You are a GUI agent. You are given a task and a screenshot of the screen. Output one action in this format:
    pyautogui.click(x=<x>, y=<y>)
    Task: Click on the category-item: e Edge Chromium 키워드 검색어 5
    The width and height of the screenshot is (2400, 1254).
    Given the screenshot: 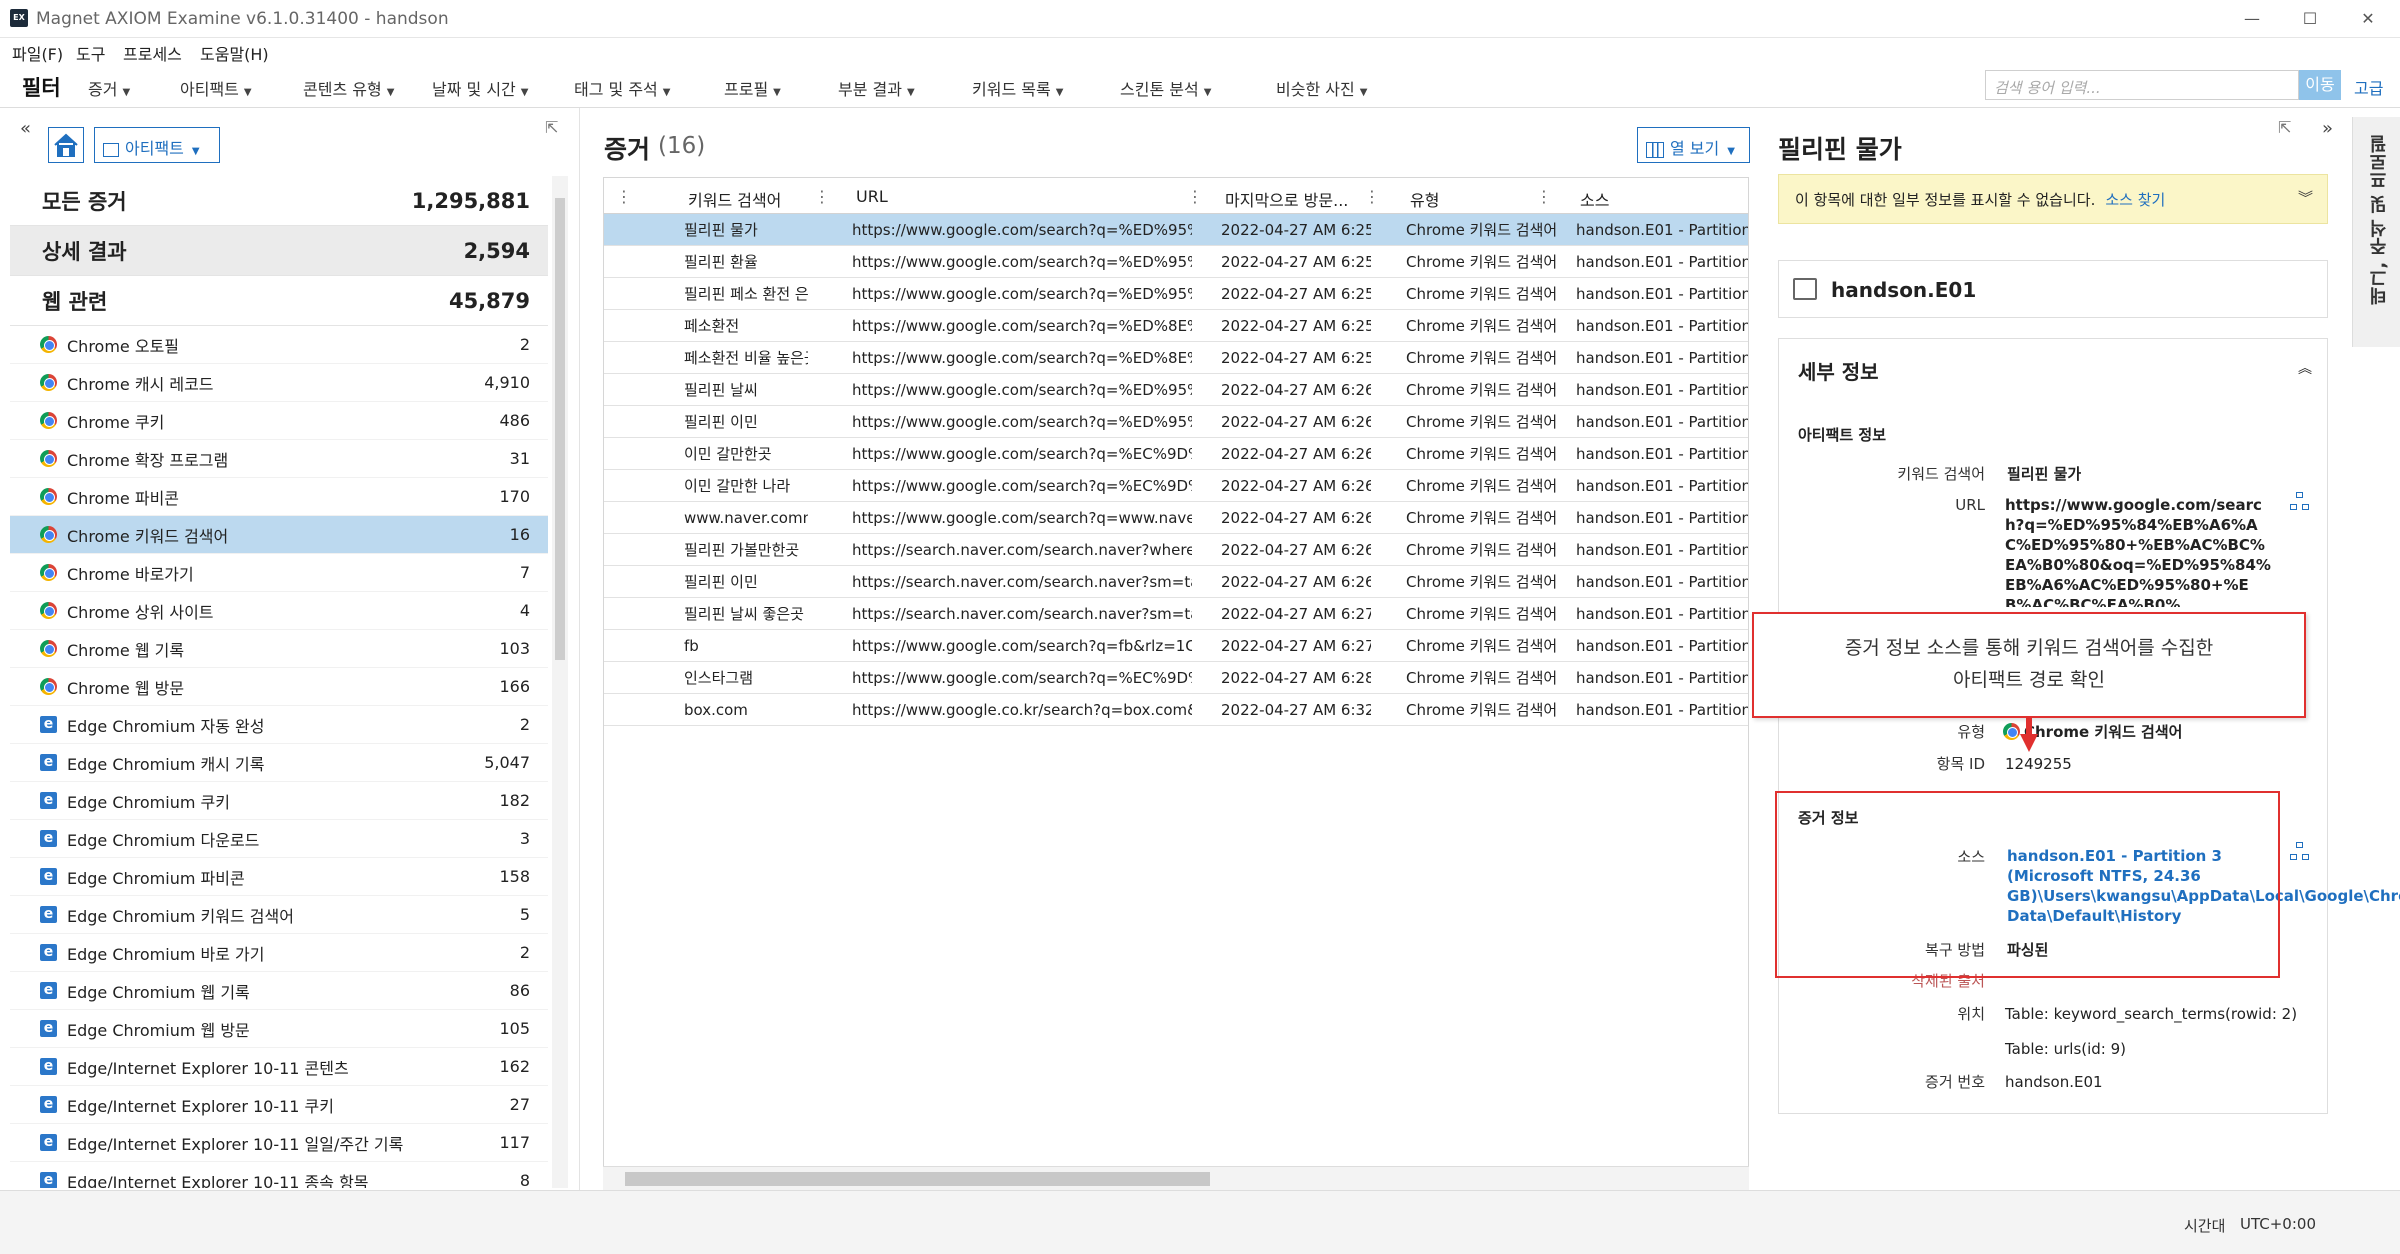 What is the action you would take?
    pyautogui.click(x=279, y=915)
    